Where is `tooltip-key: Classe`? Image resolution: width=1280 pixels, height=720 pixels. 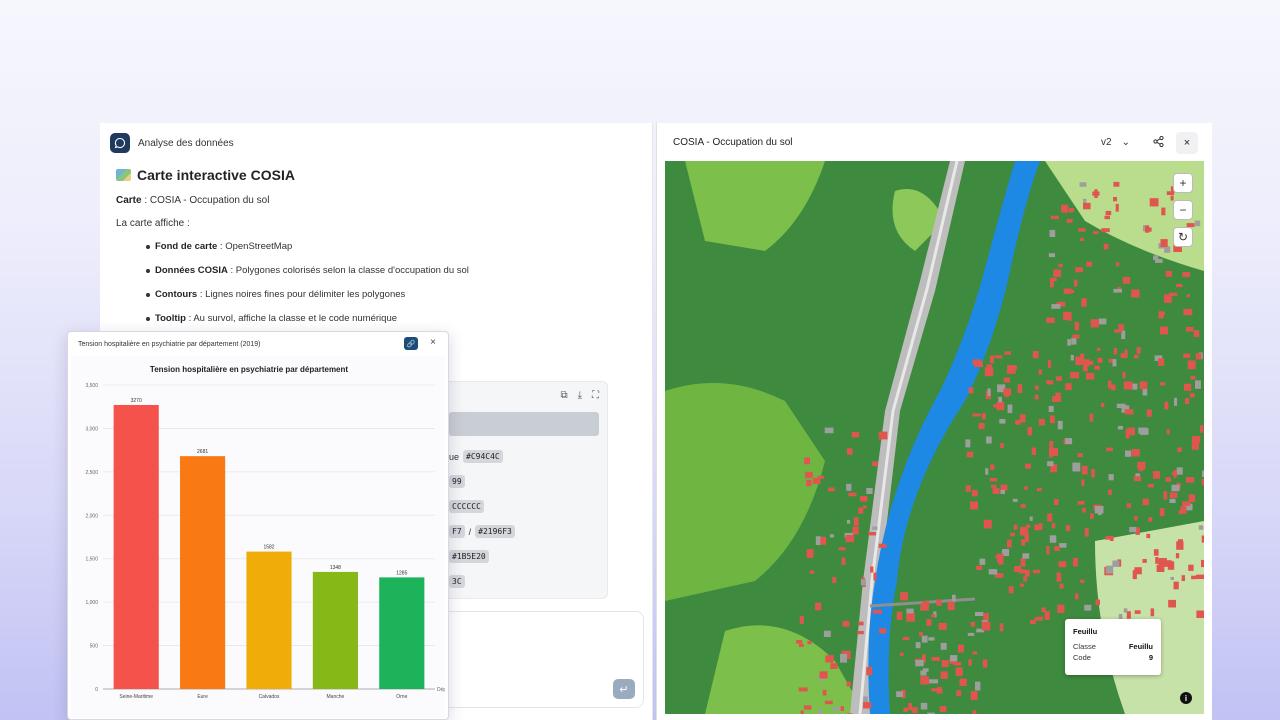 tooltip-key: Classe is located at coordinates (1084, 646).